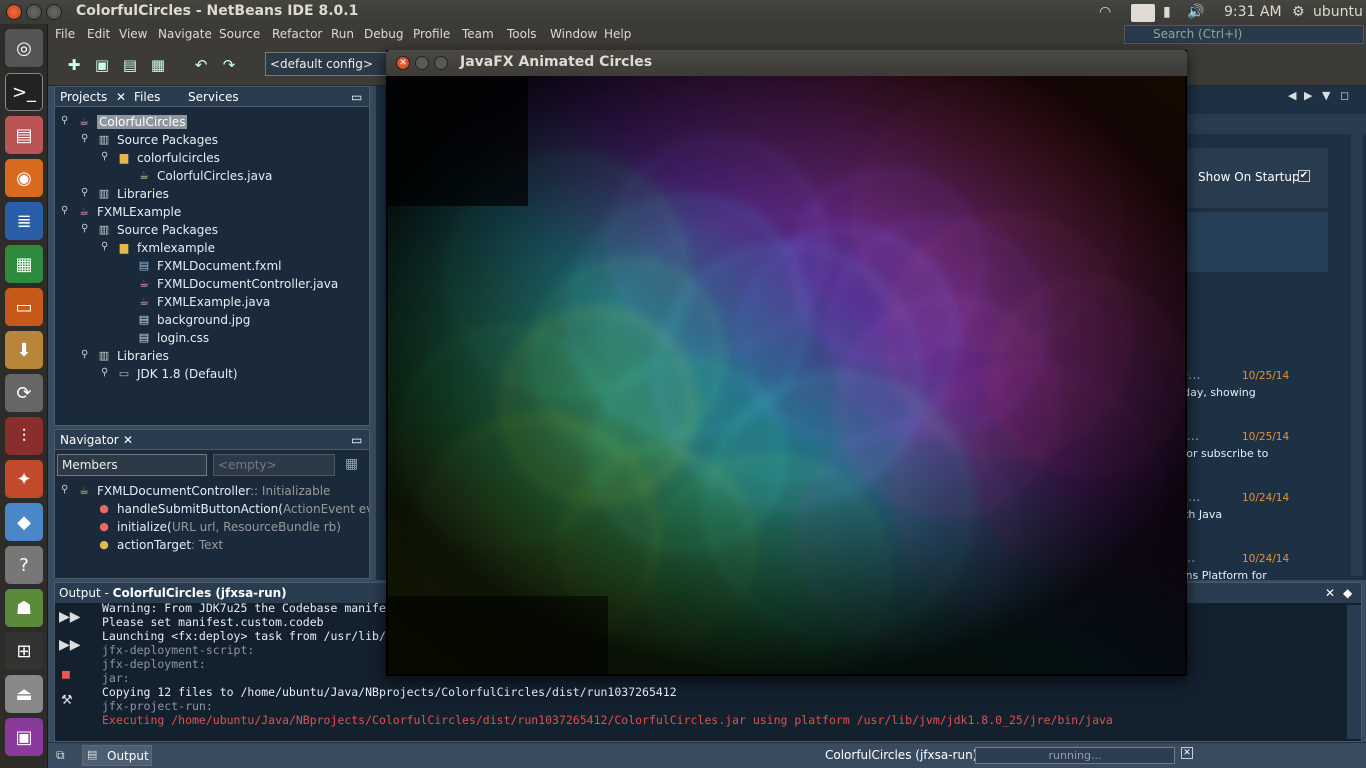 The width and height of the screenshot is (1366, 768). I want to click on tab-navigator: Navigator, so click(89, 440).